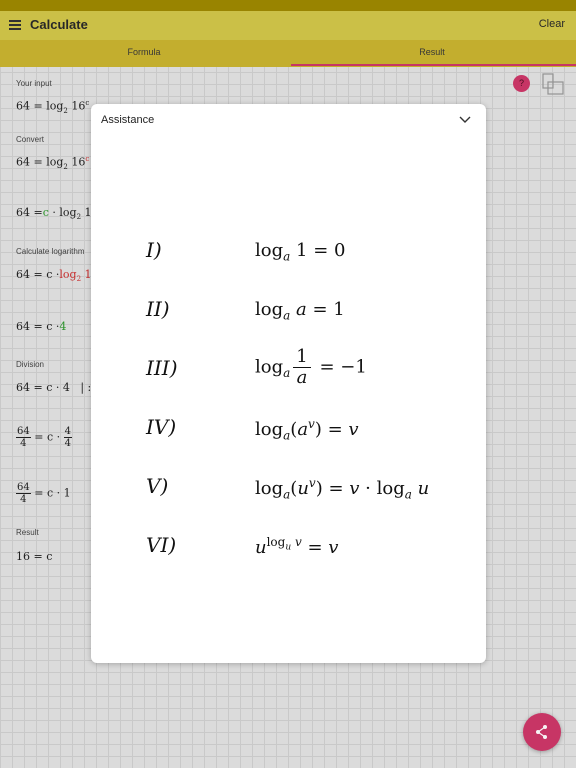  Describe the element at coordinates (368, 488) in the screenshot. I see `math-text: ·` at that location.